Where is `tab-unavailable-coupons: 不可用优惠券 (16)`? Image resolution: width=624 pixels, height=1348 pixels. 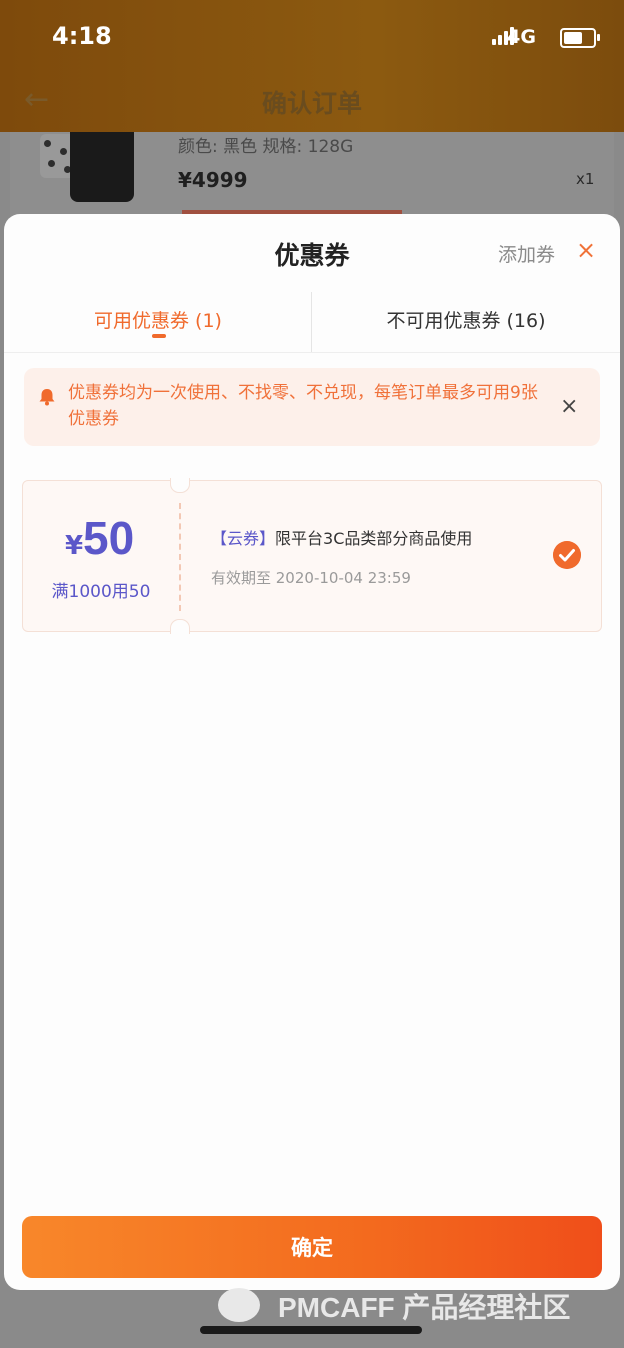
tab-unavailable-coupons: 不可用优惠券 (16) is located at coordinates (466, 319).